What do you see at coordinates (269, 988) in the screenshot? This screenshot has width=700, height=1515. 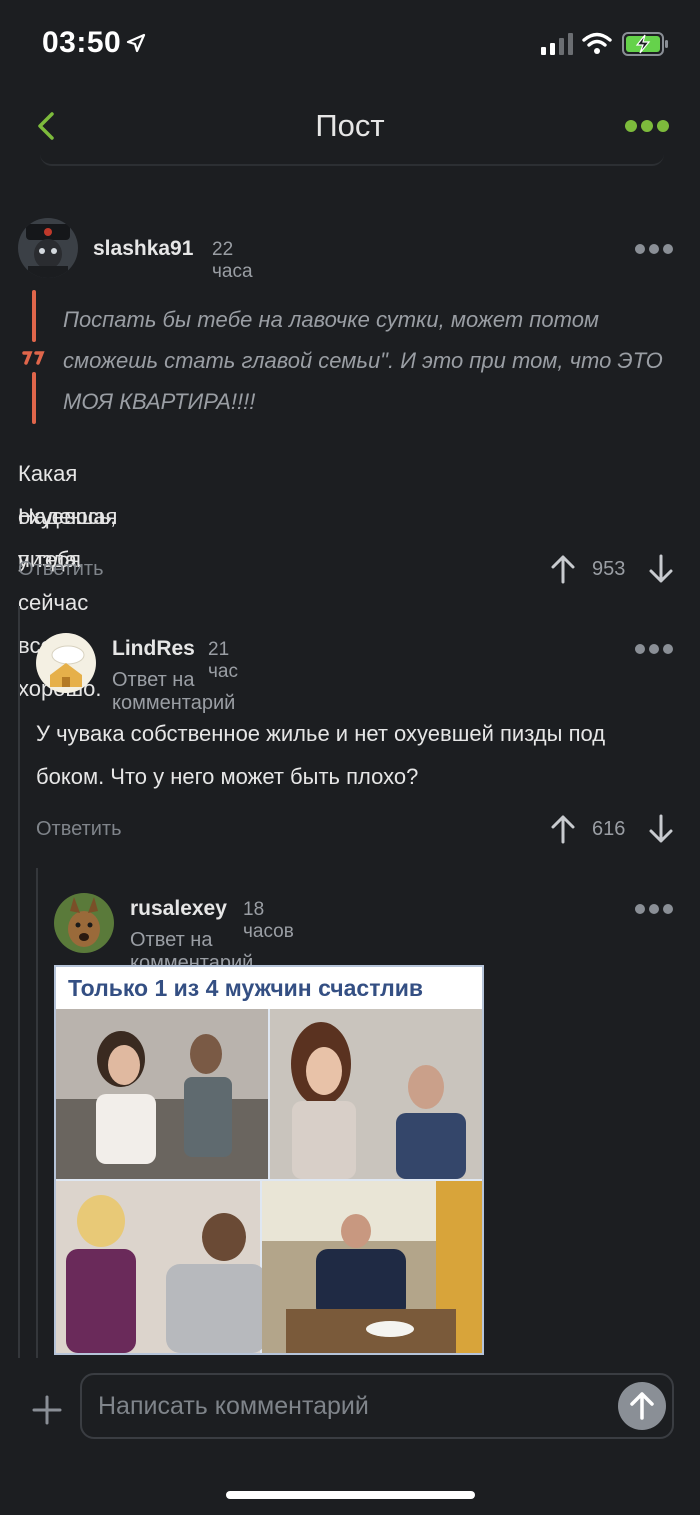 I see `image-caption: Только 1 из 4 мужчин счастлив` at bounding box center [269, 988].